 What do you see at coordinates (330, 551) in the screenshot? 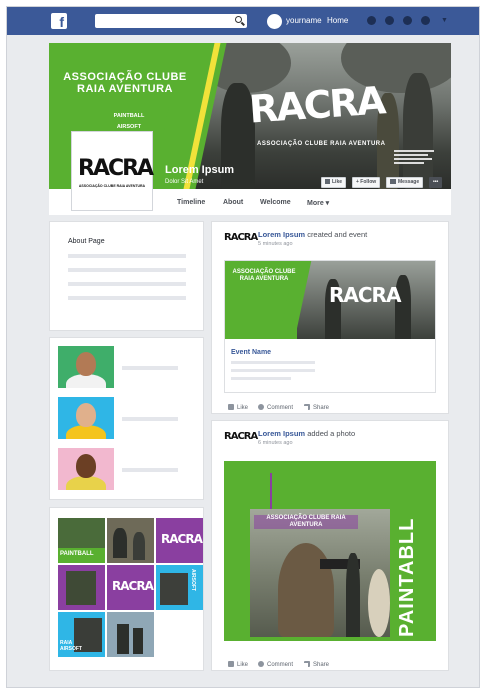
I see `post-photo: ASSOCIAÇÃO CLUBE RAIA AVENTURA PAINTABLL` at bounding box center [330, 551].